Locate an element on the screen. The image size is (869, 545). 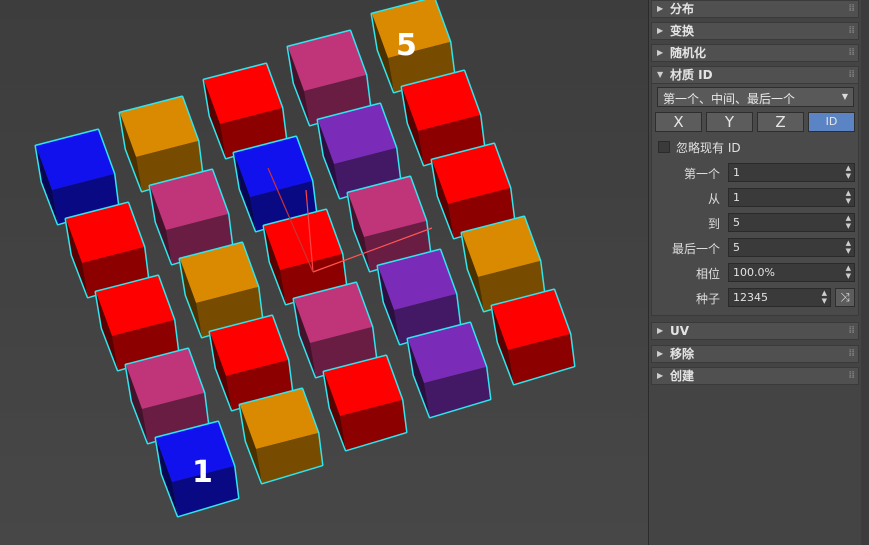
to-label: 到 is located at coordinates (713, 224).